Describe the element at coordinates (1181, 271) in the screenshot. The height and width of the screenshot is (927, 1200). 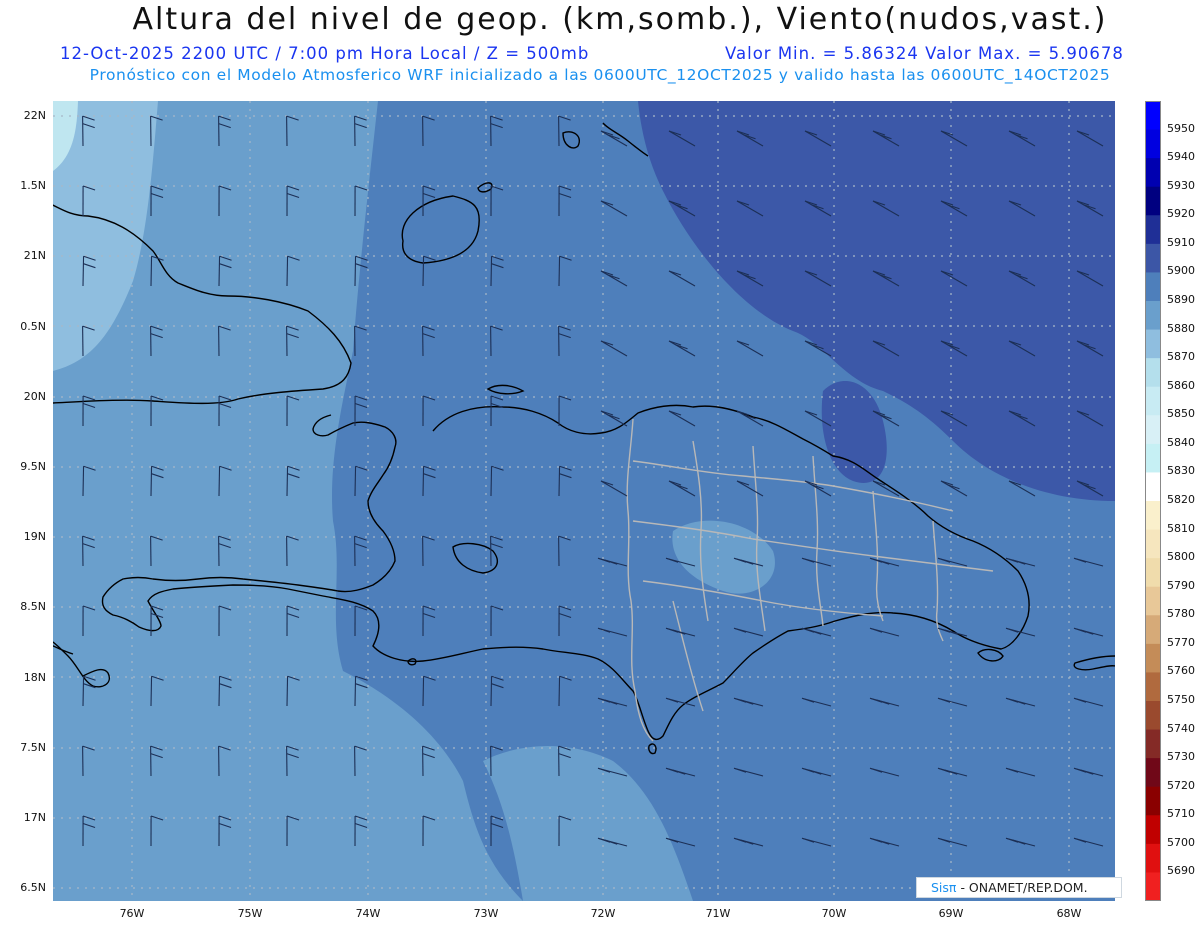
I see `color-scale-label: 5900` at that location.